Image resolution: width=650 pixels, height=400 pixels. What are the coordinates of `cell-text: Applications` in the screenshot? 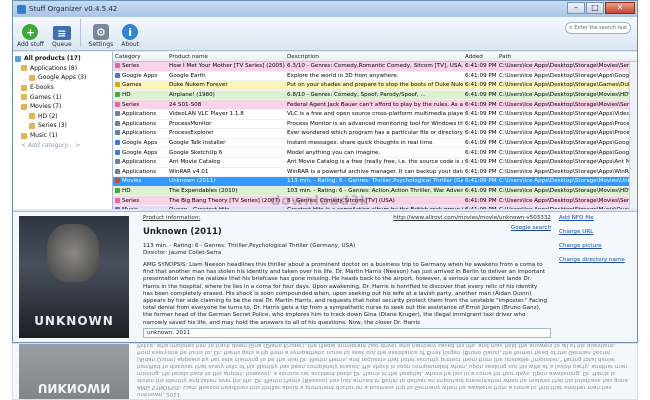 It's located at (139, 114).